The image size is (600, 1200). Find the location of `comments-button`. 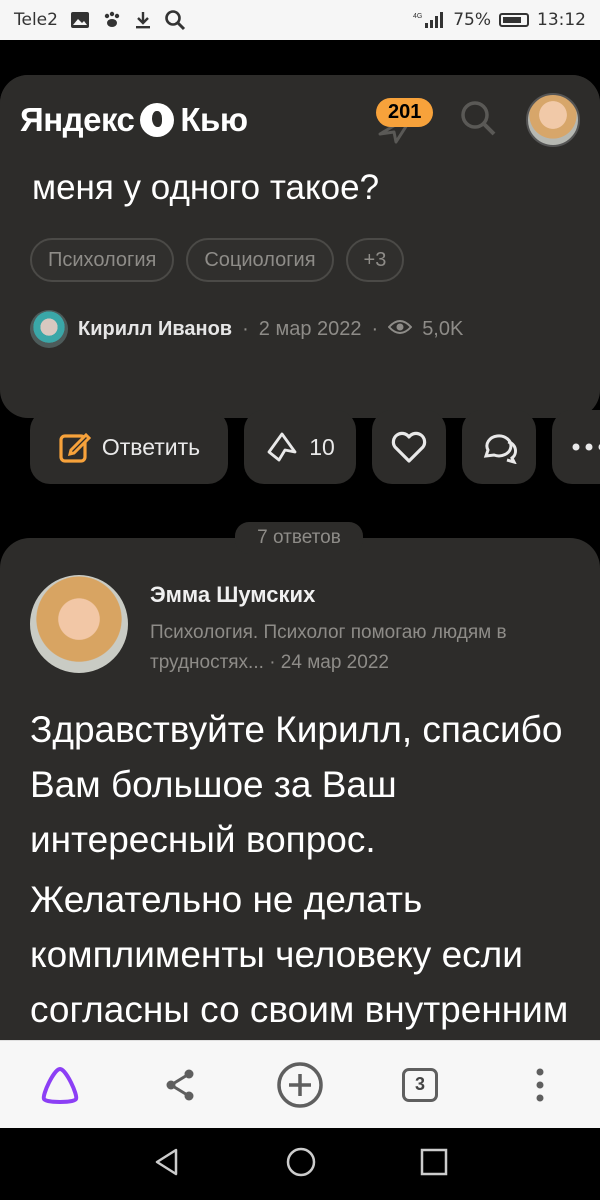

comments-button is located at coordinates (499, 447).